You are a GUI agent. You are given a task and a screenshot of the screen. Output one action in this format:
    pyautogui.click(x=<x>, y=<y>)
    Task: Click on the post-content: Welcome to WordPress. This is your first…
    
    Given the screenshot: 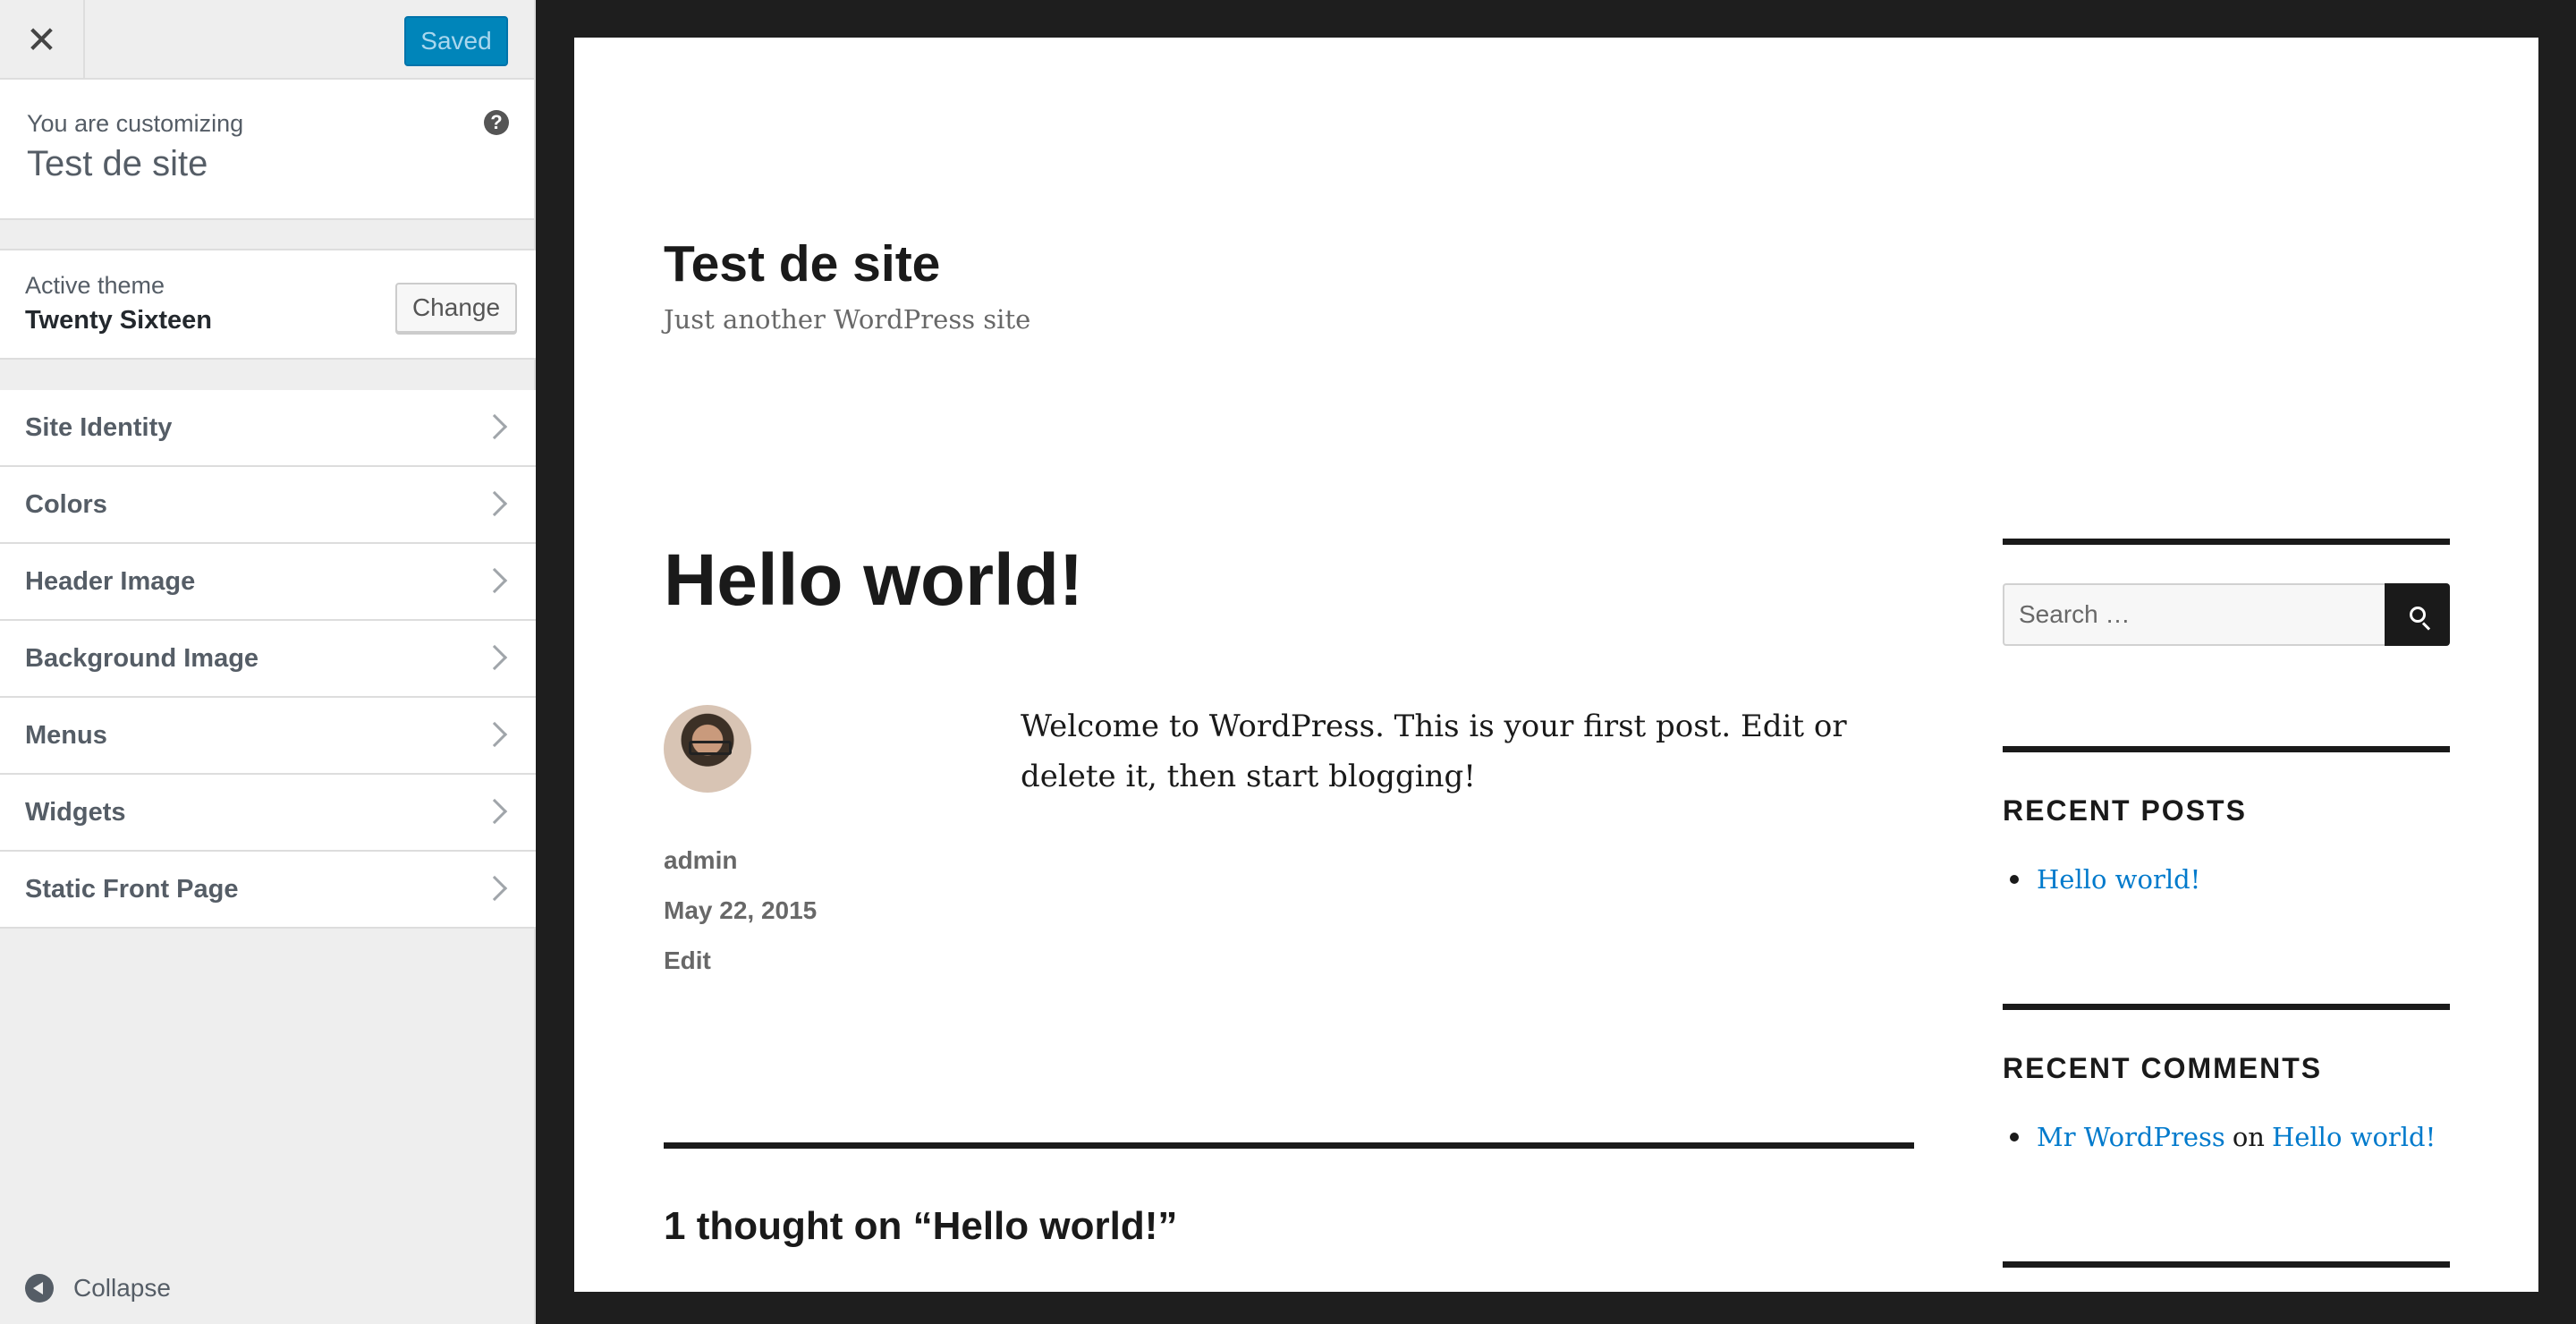 What is the action you would take?
    pyautogui.click(x=1434, y=751)
    